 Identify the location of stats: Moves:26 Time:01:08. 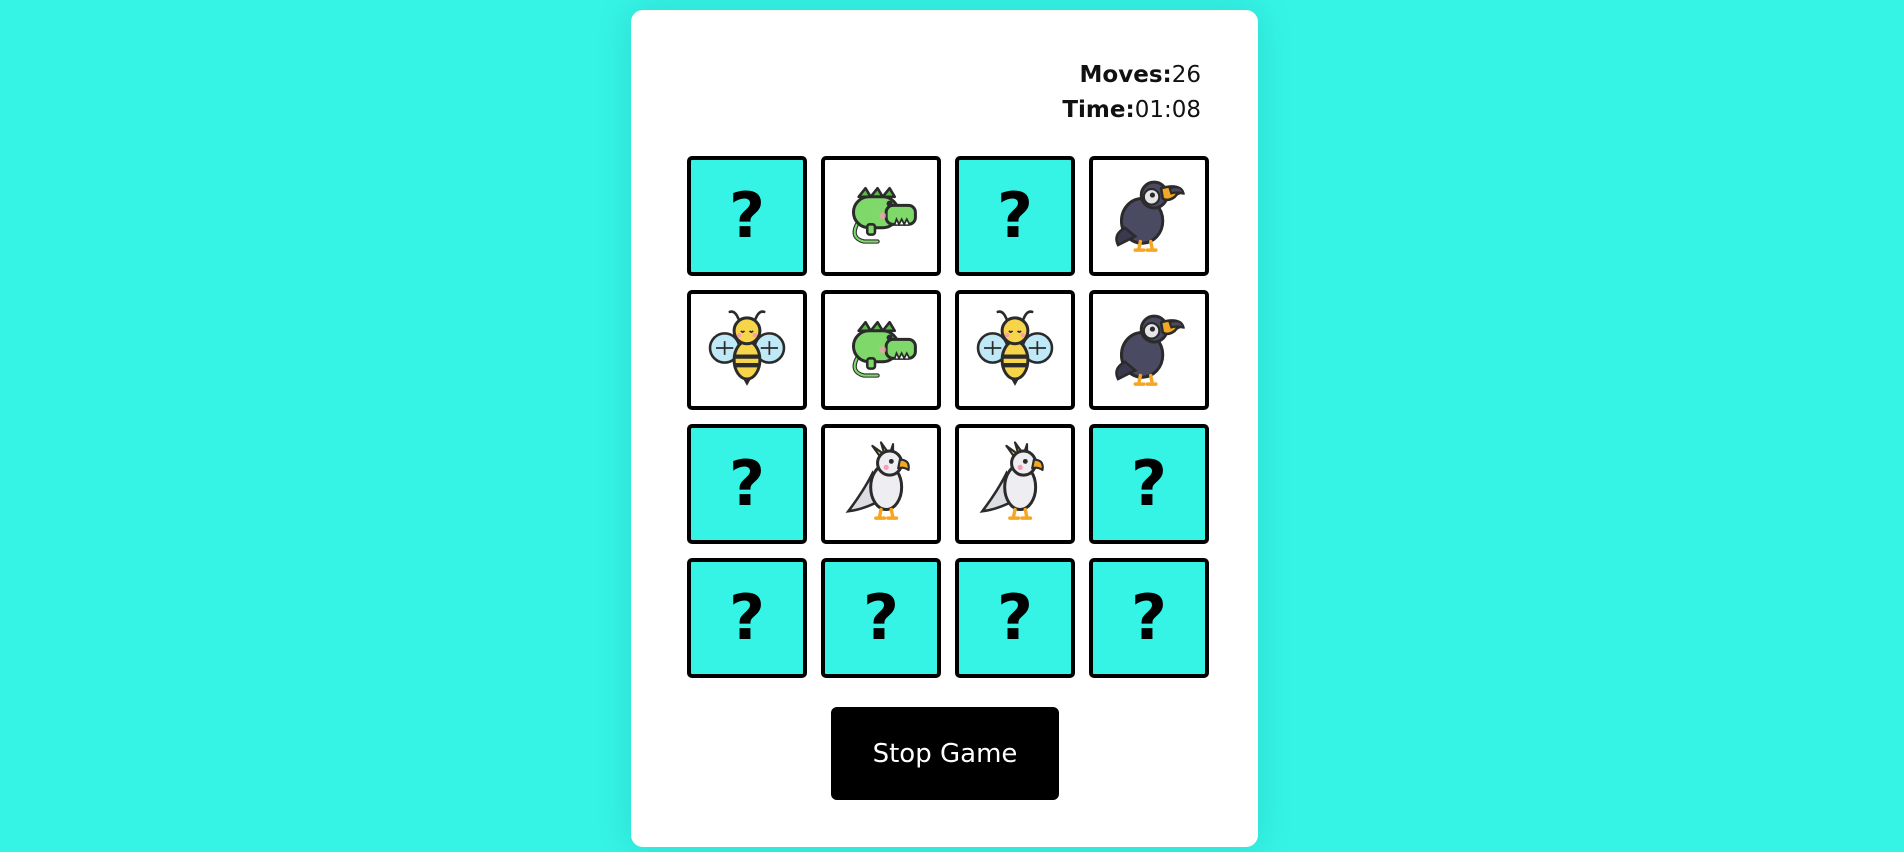
(1131, 93).